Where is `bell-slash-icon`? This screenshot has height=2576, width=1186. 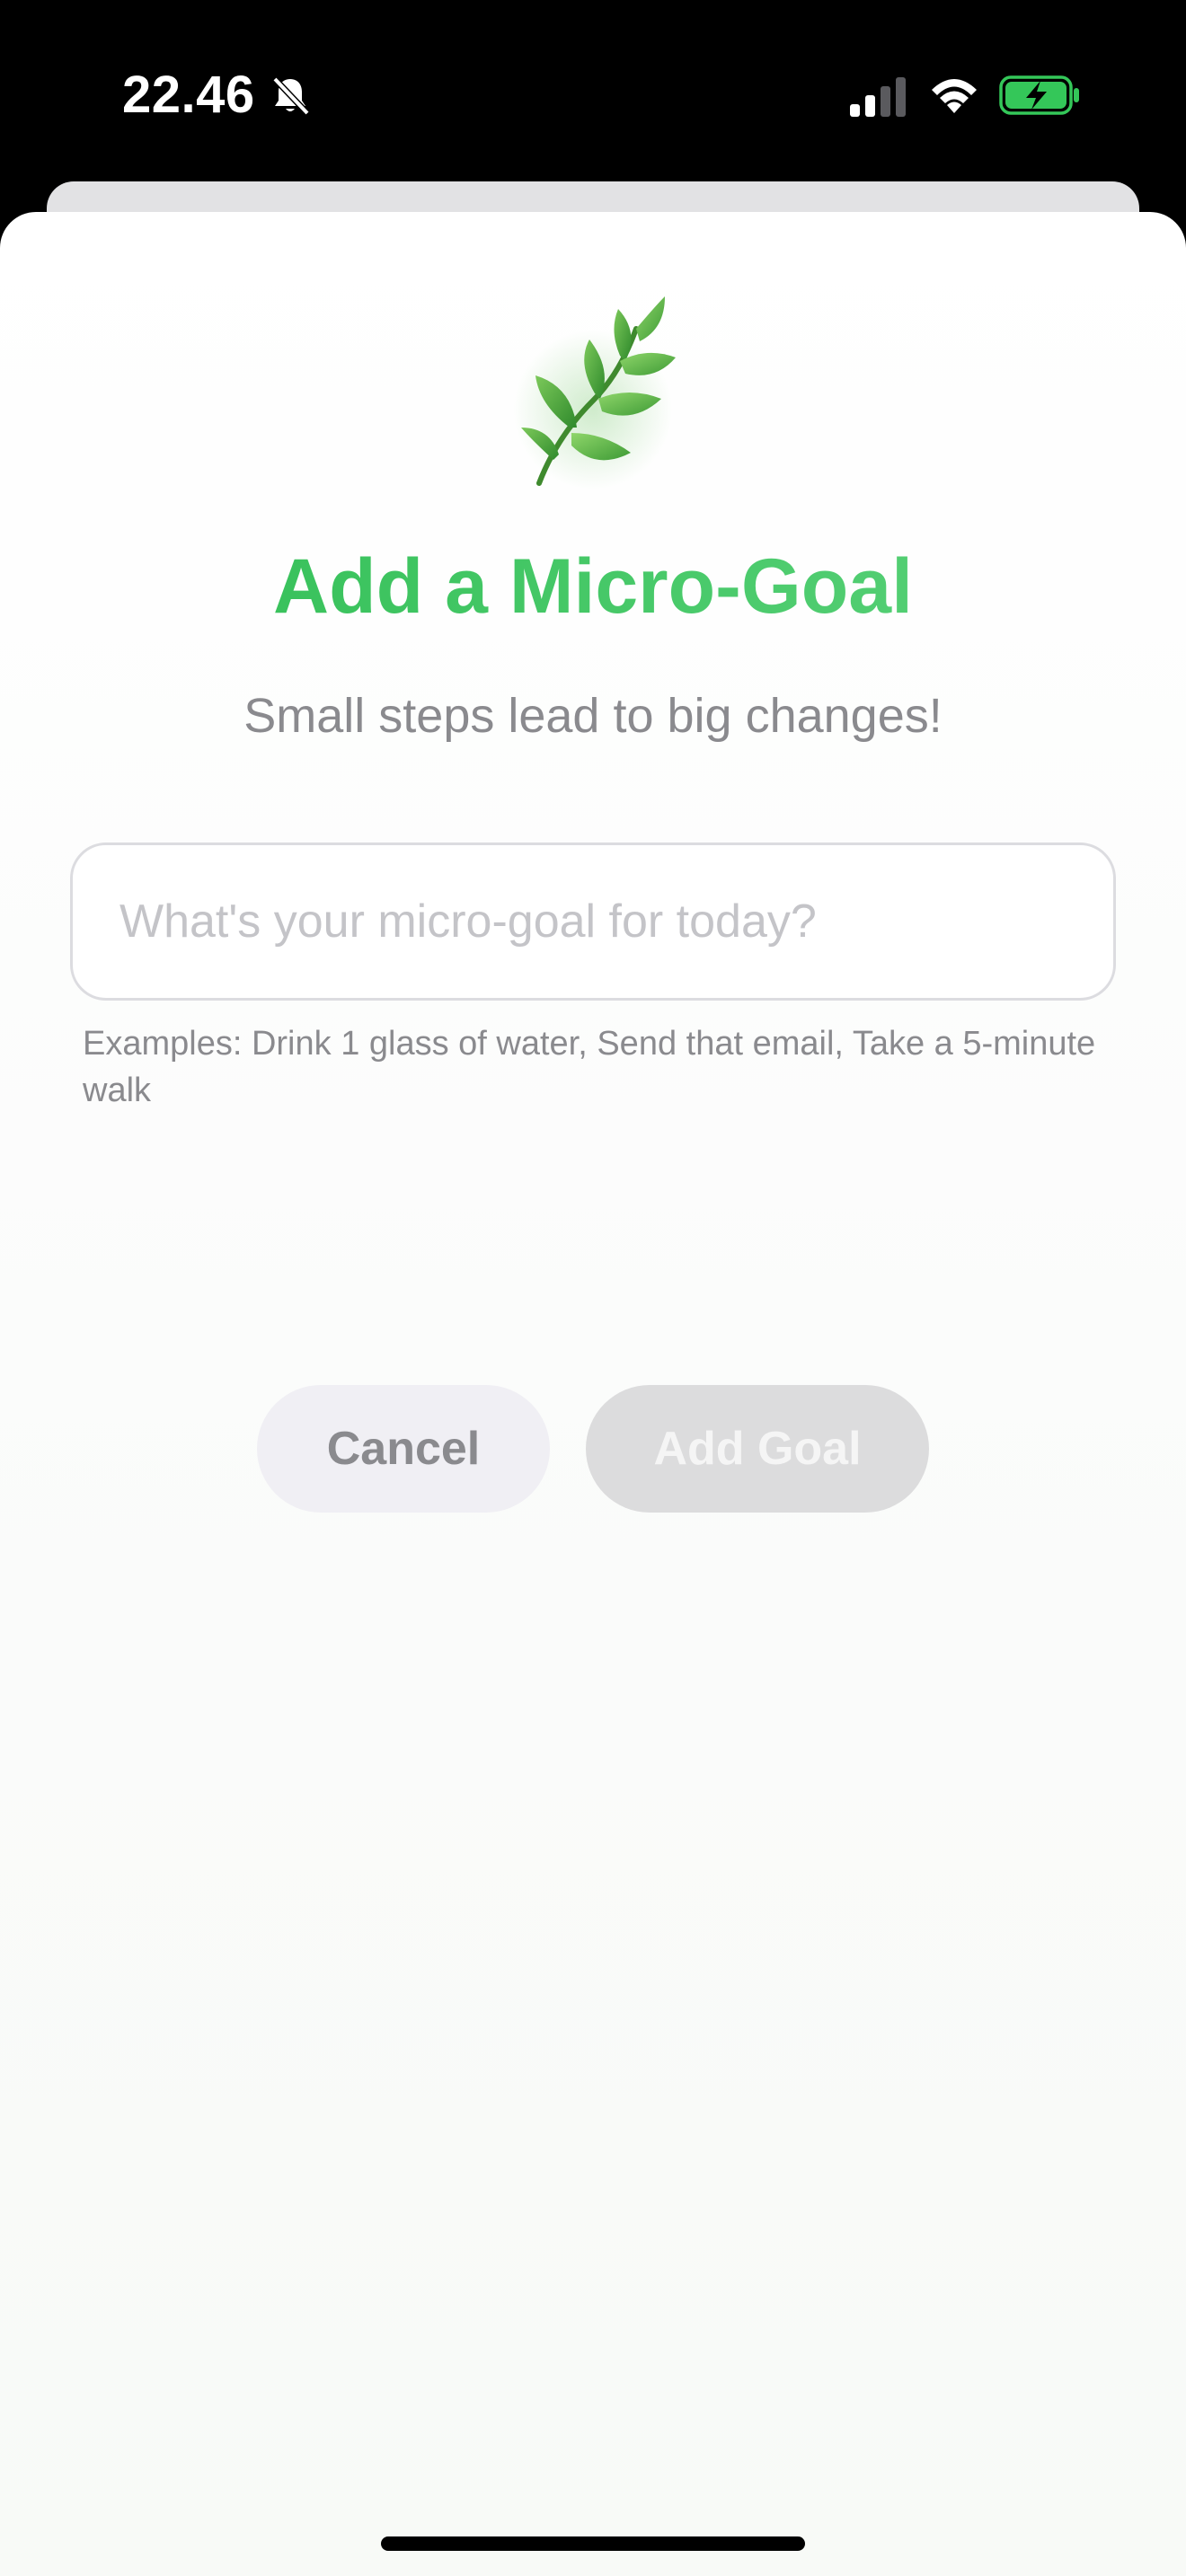
bell-slash-icon is located at coordinates (291, 96).